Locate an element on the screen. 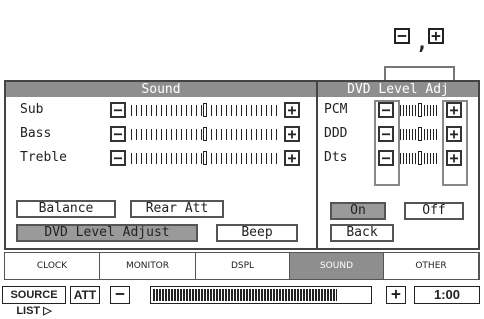  off-button: Off is located at coordinates (434, 211).